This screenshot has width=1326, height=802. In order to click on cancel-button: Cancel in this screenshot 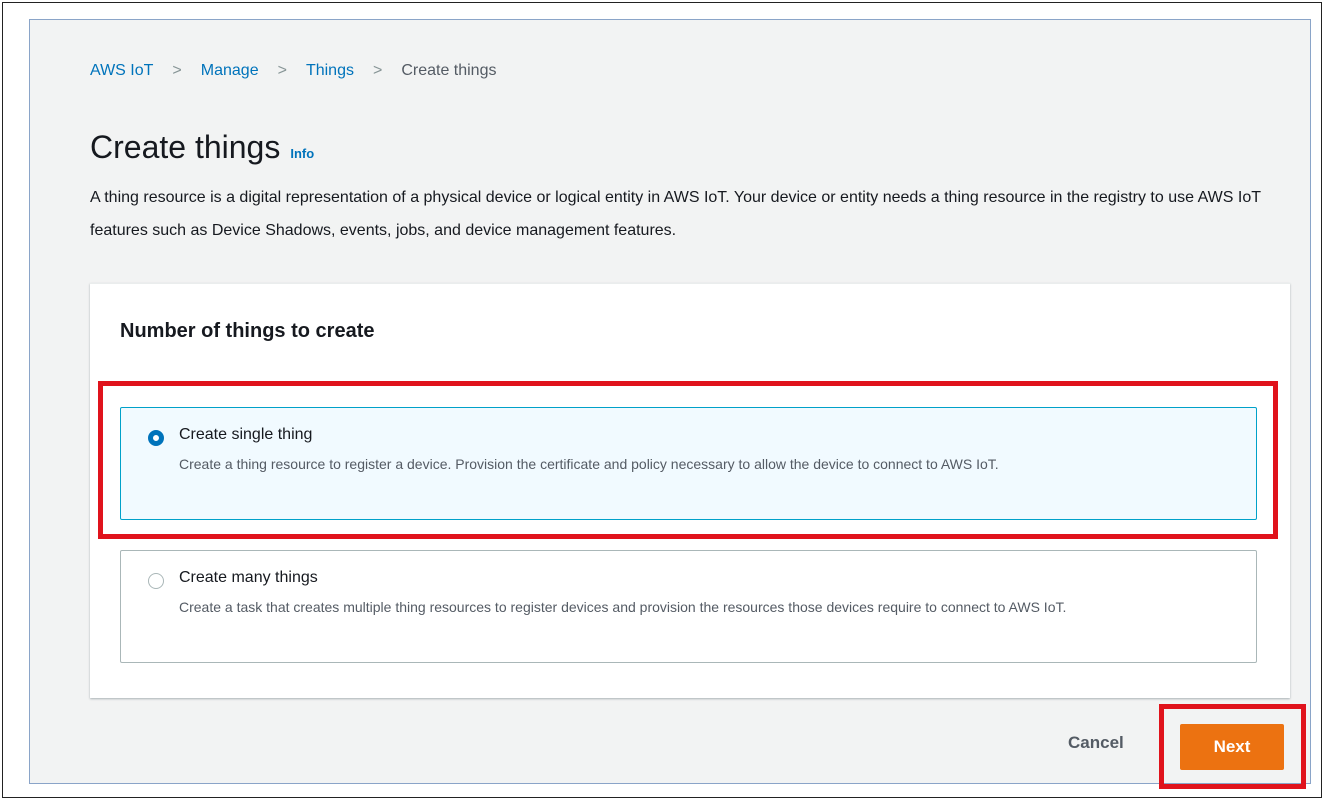, I will do `click(1096, 743)`.